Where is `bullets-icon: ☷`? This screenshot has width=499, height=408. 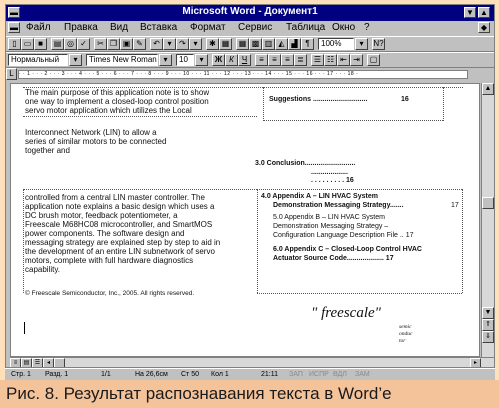 bullets-icon: ☷ is located at coordinates (330, 60).